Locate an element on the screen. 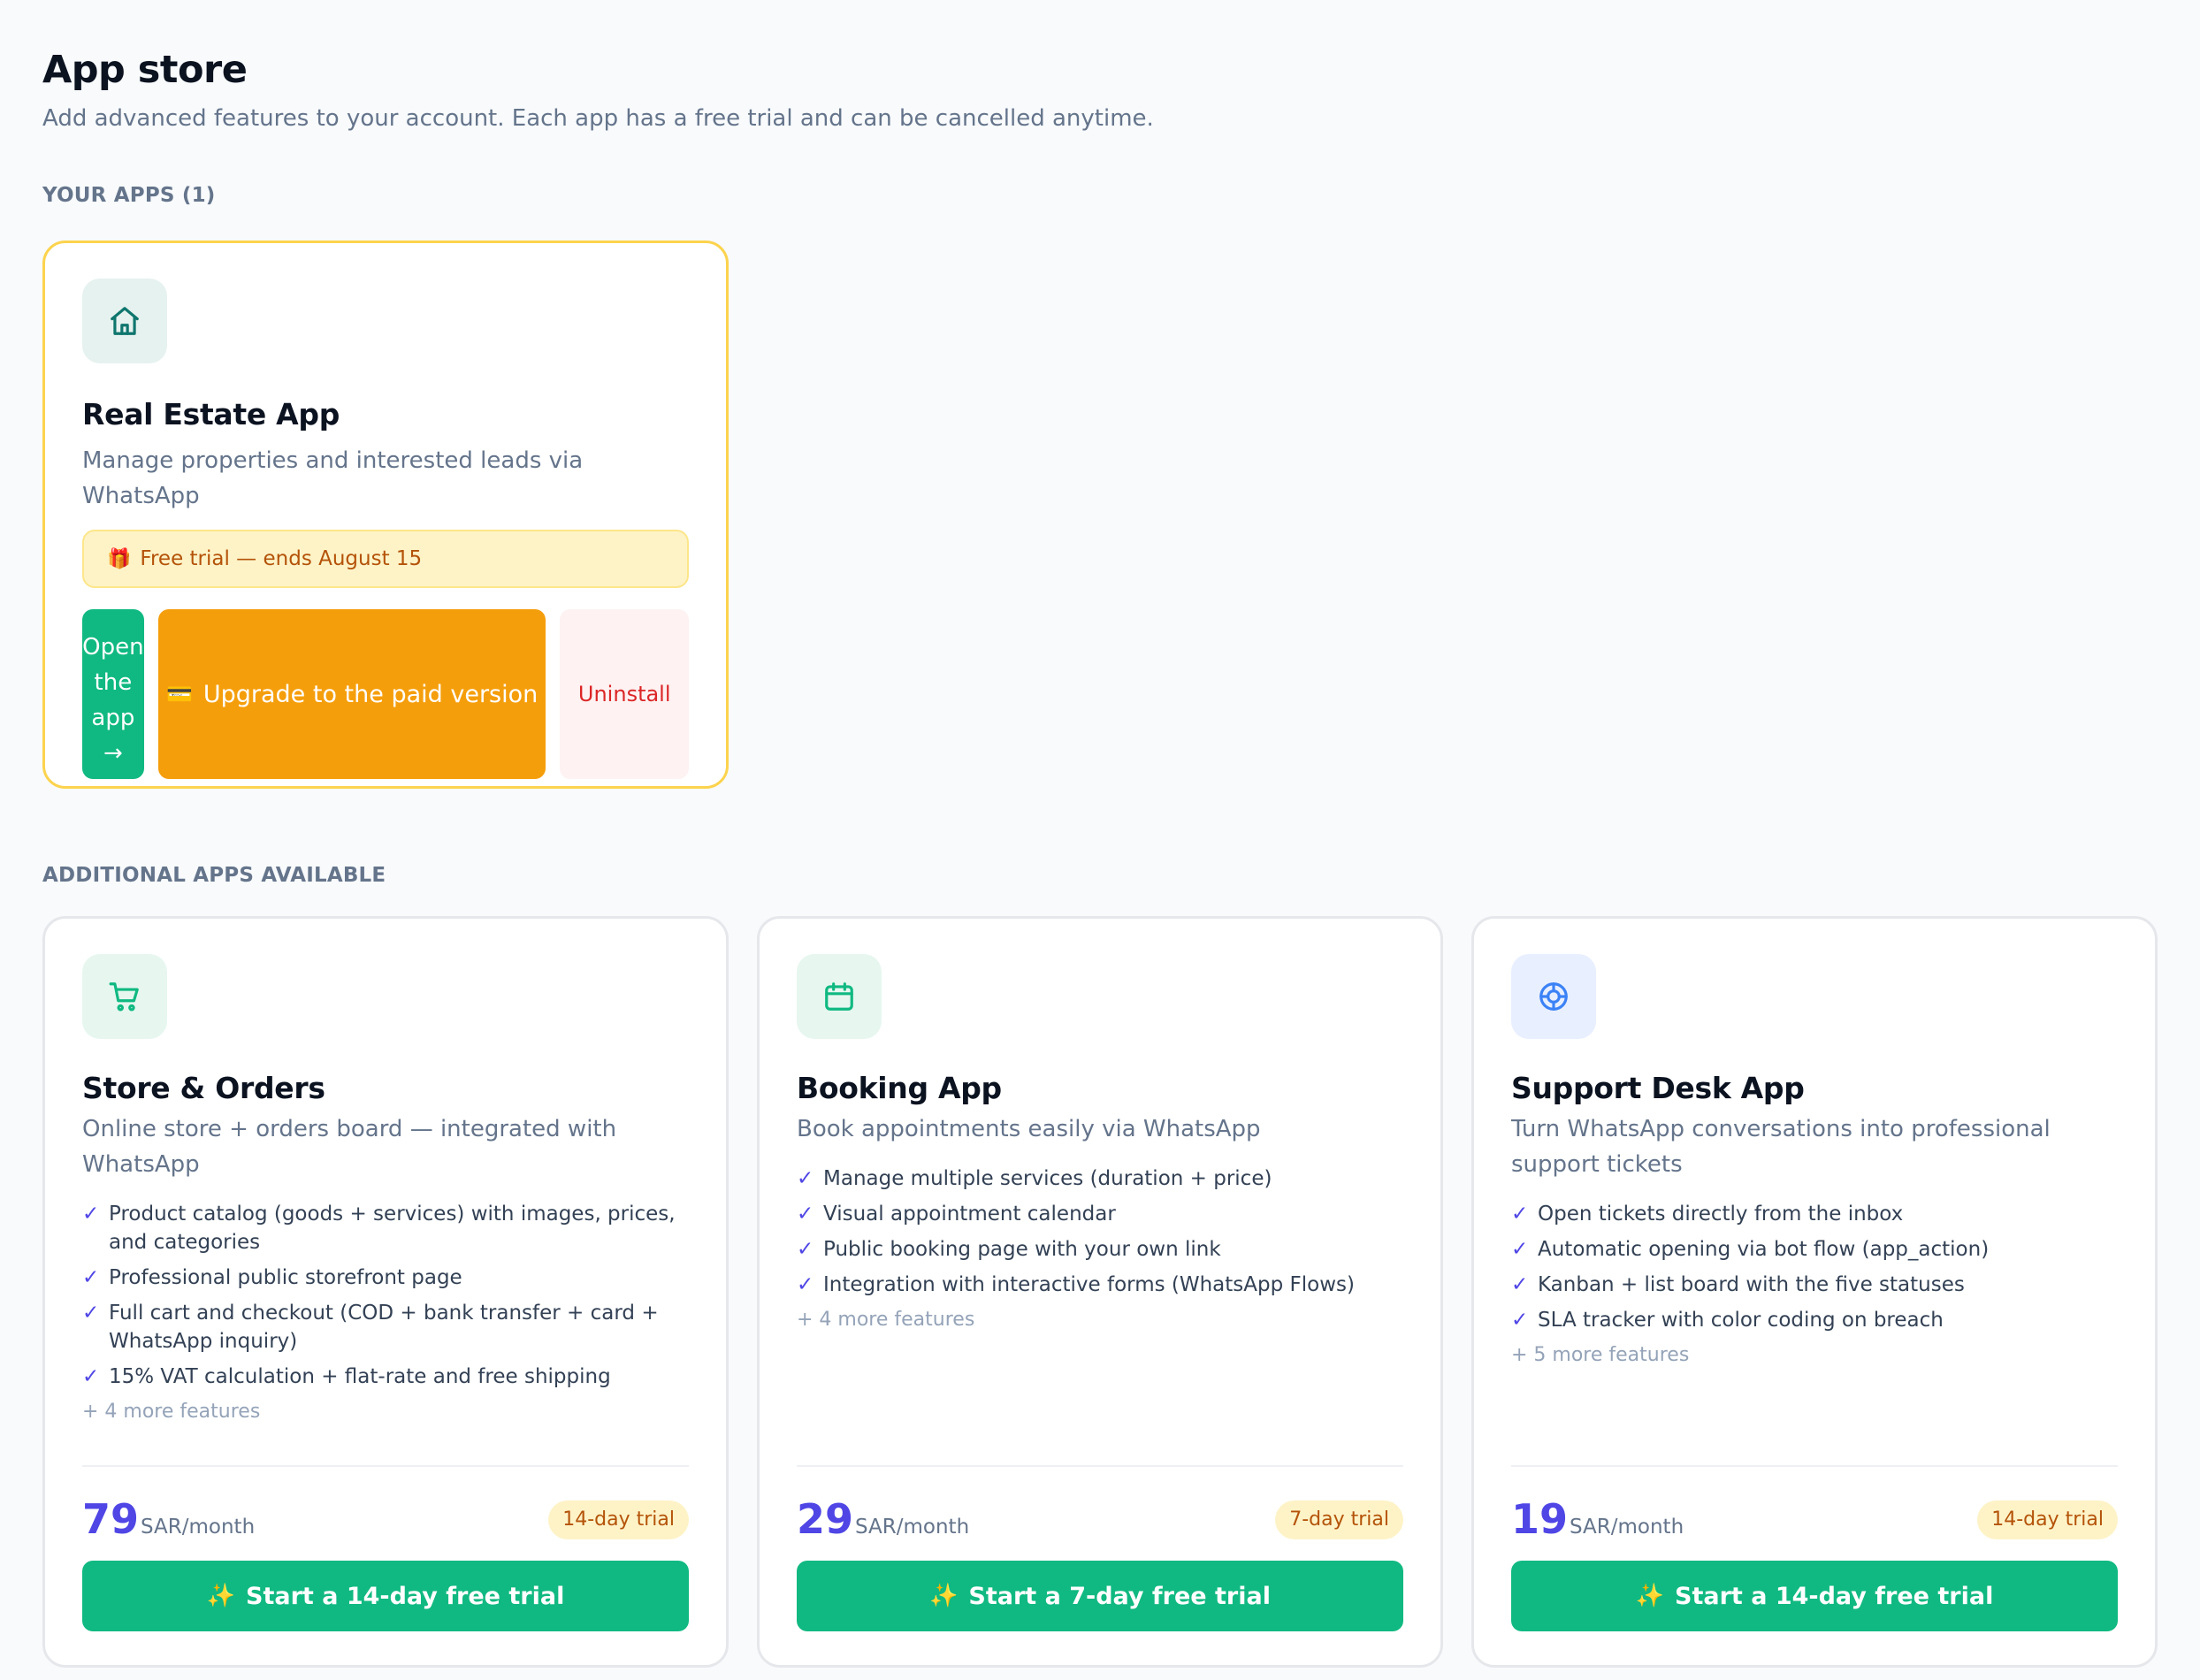  open-app-label-line2: the is located at coordinates (113, 682).